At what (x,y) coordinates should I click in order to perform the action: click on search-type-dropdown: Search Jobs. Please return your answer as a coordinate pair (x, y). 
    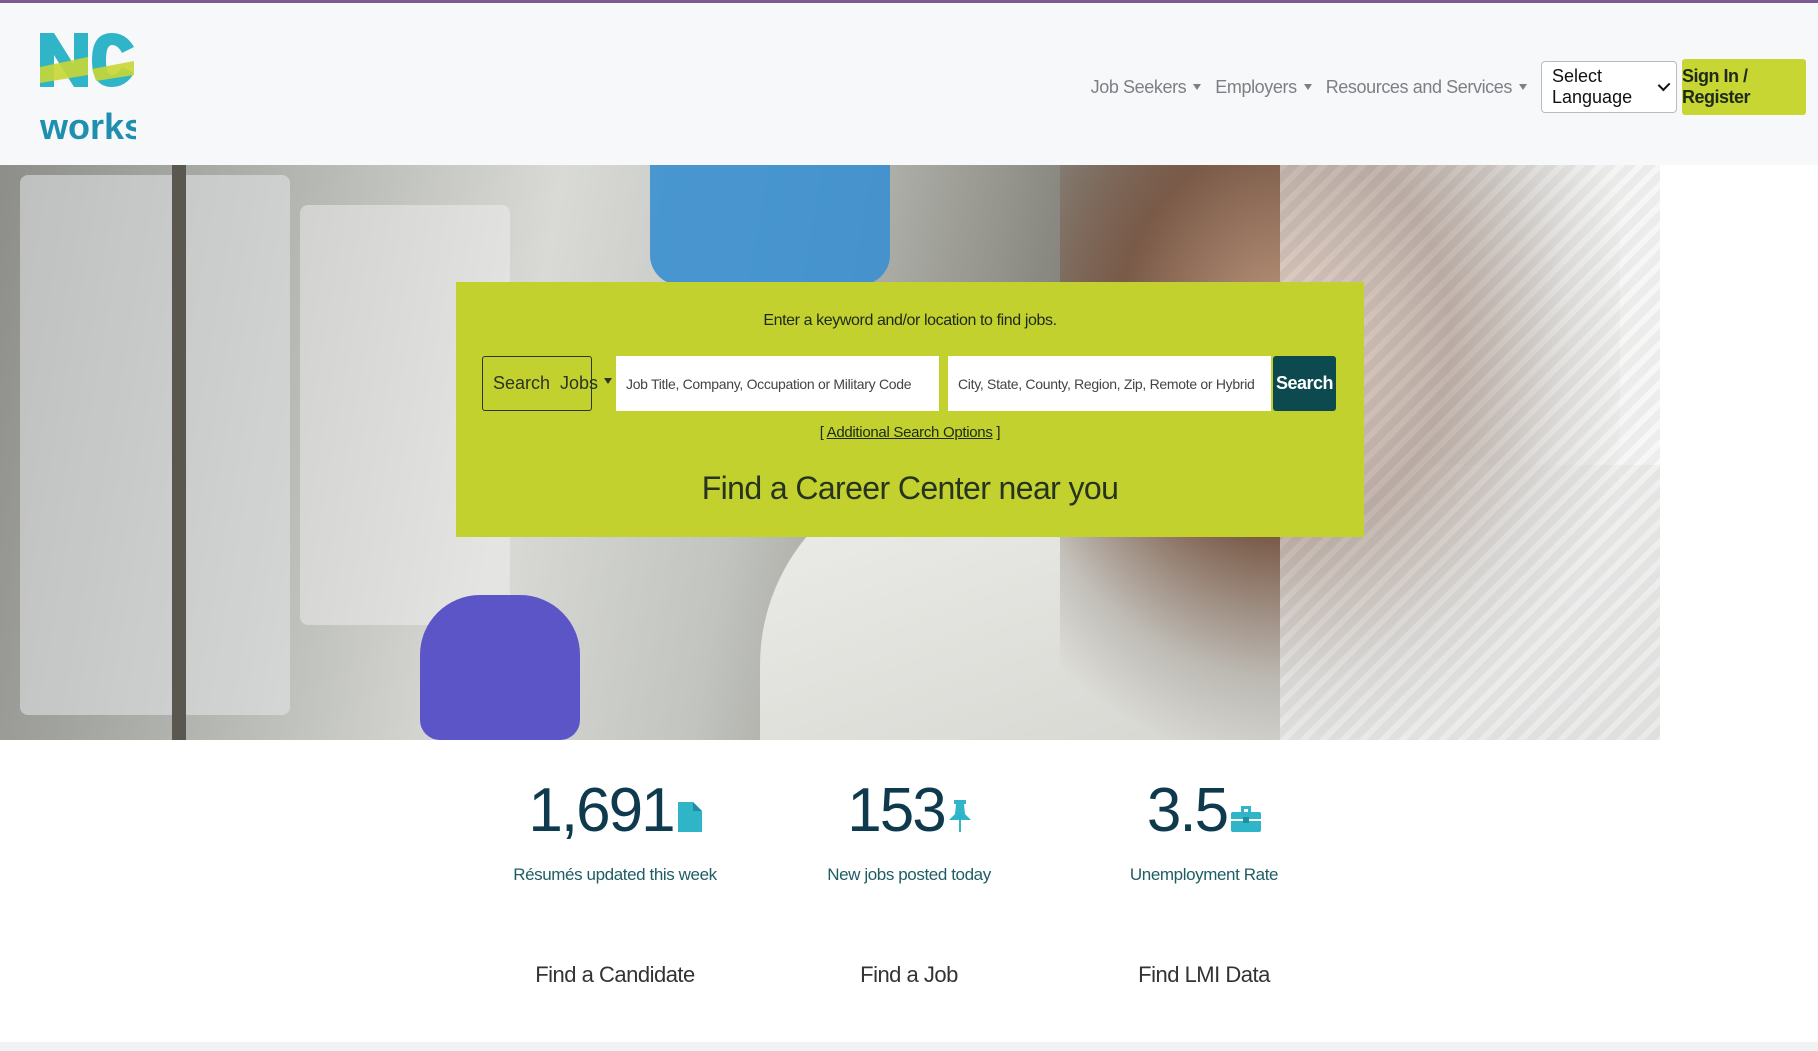
    Looking at the image, I should click on (547, 383).